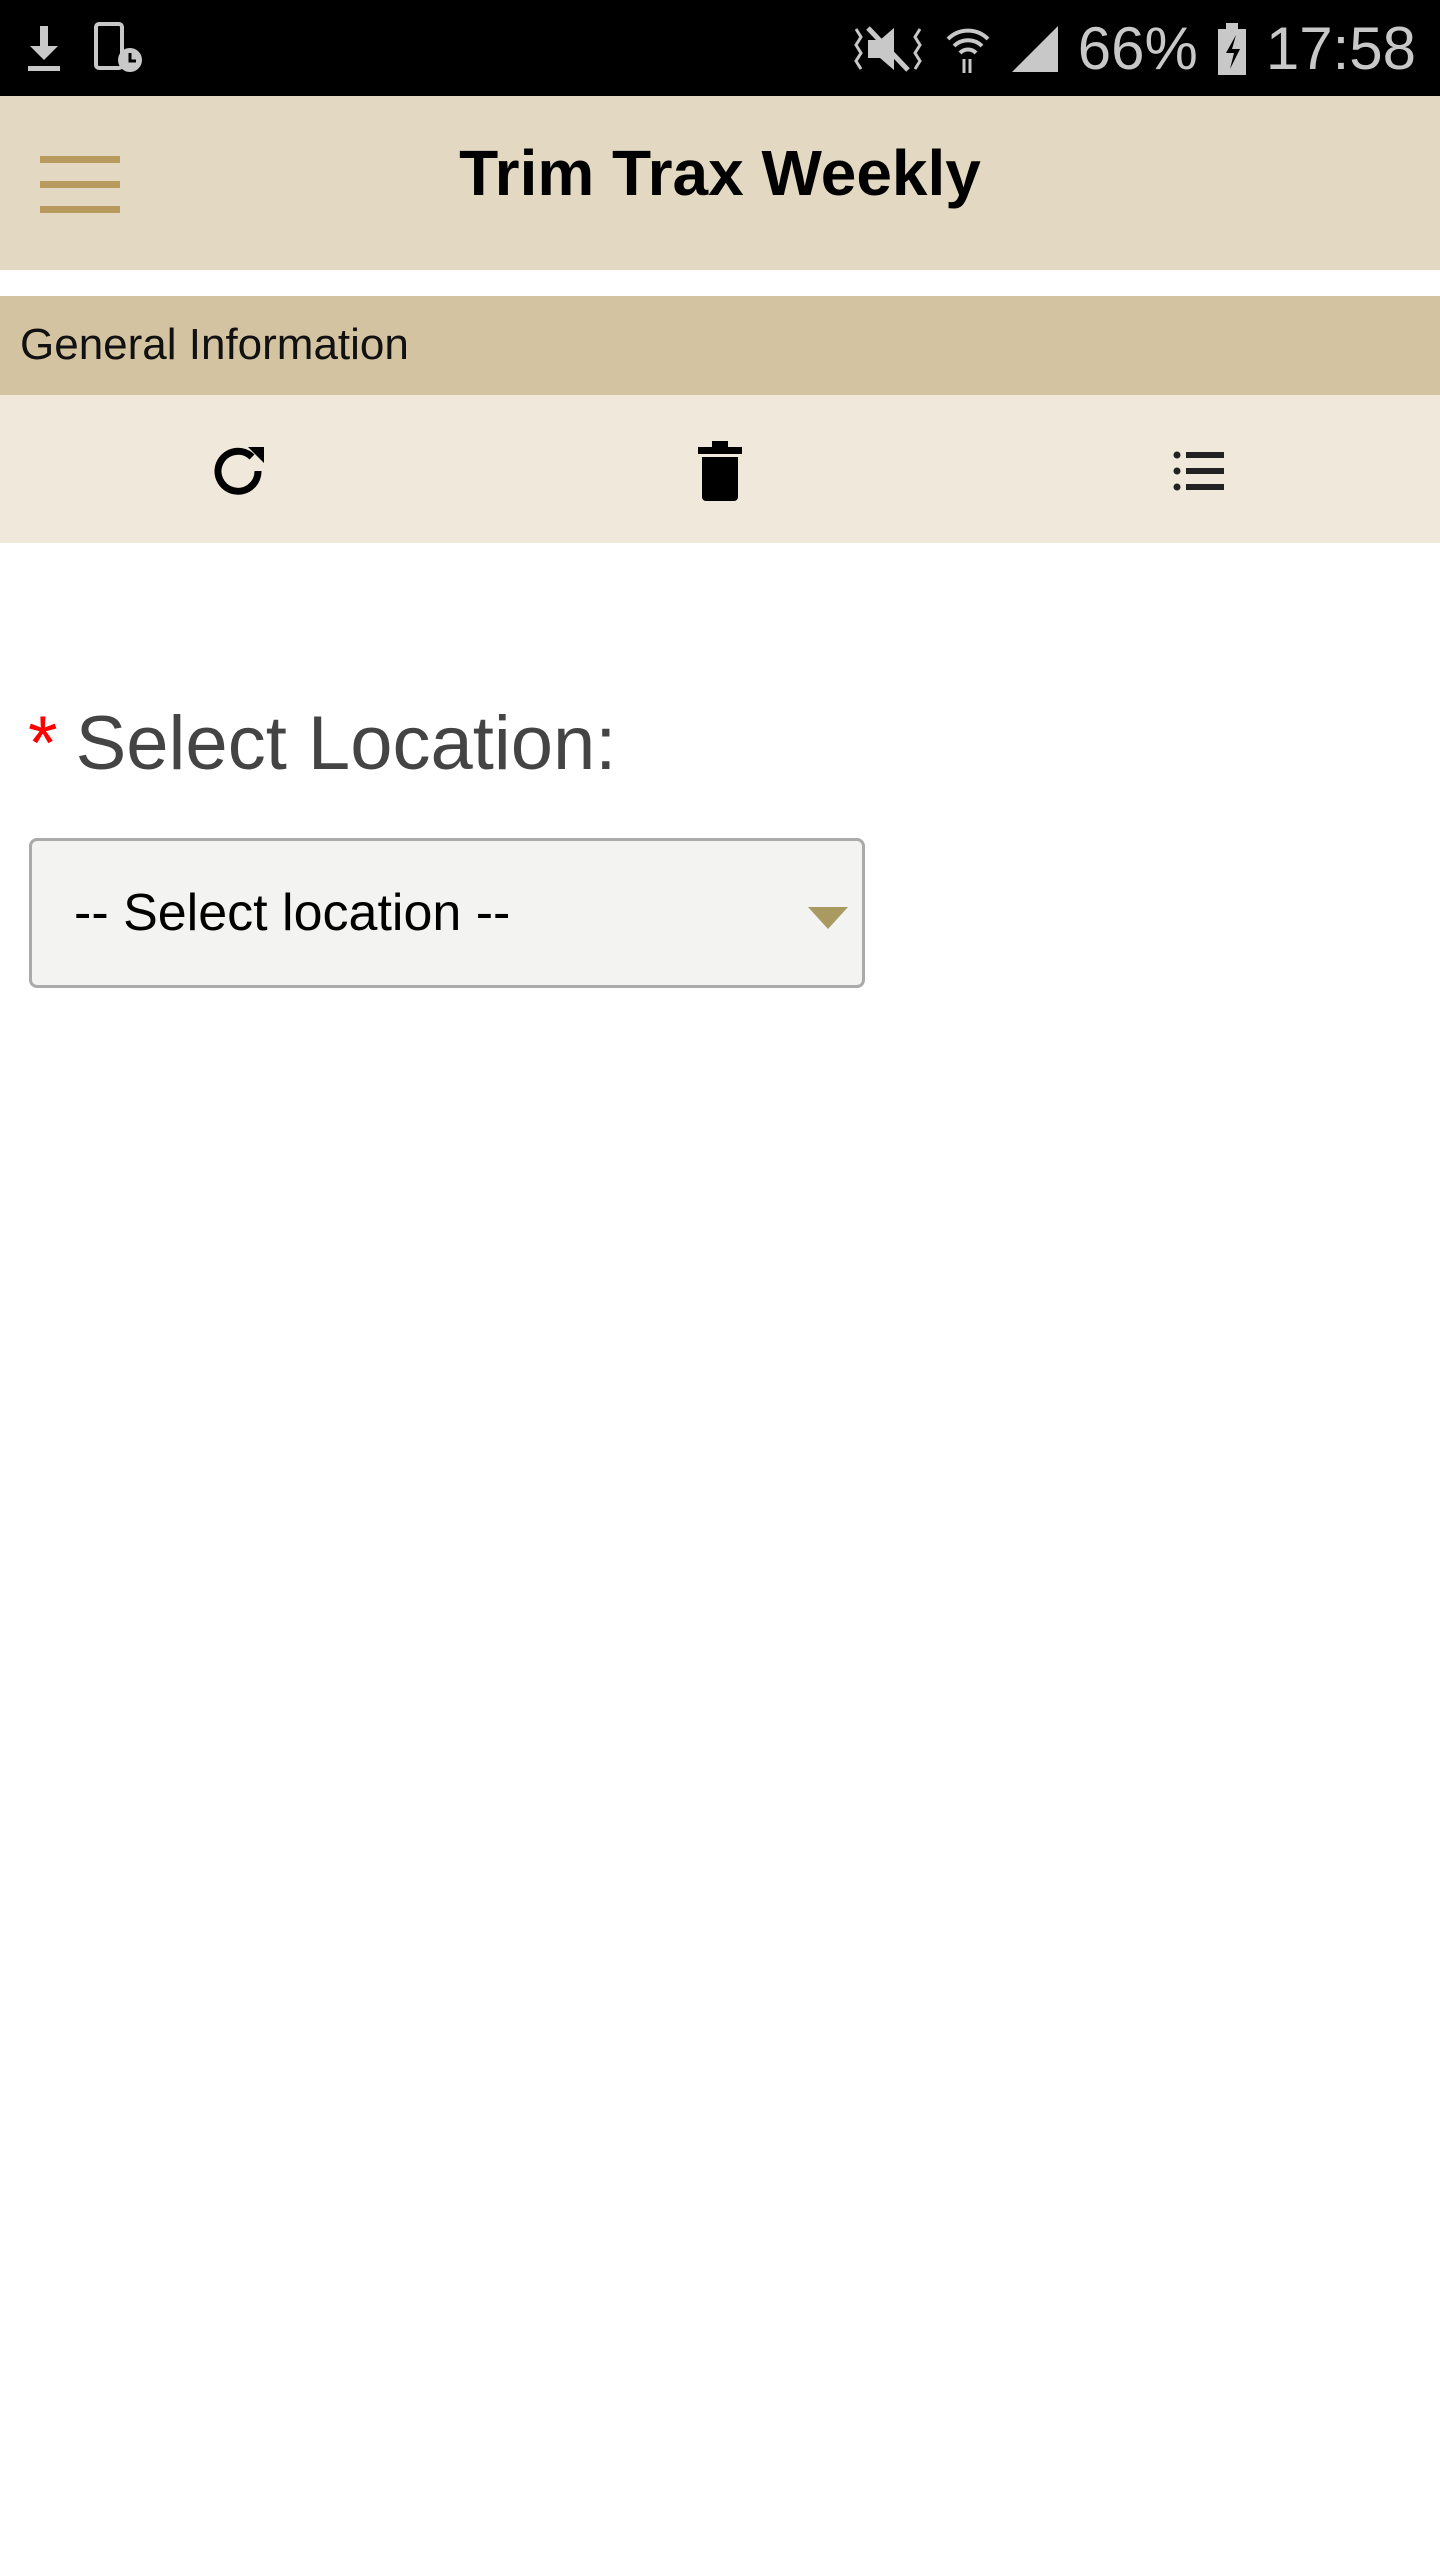 The height and width of the screenshot is (2560, 1440). I want to click on signal-icon, so click(1034, 48).